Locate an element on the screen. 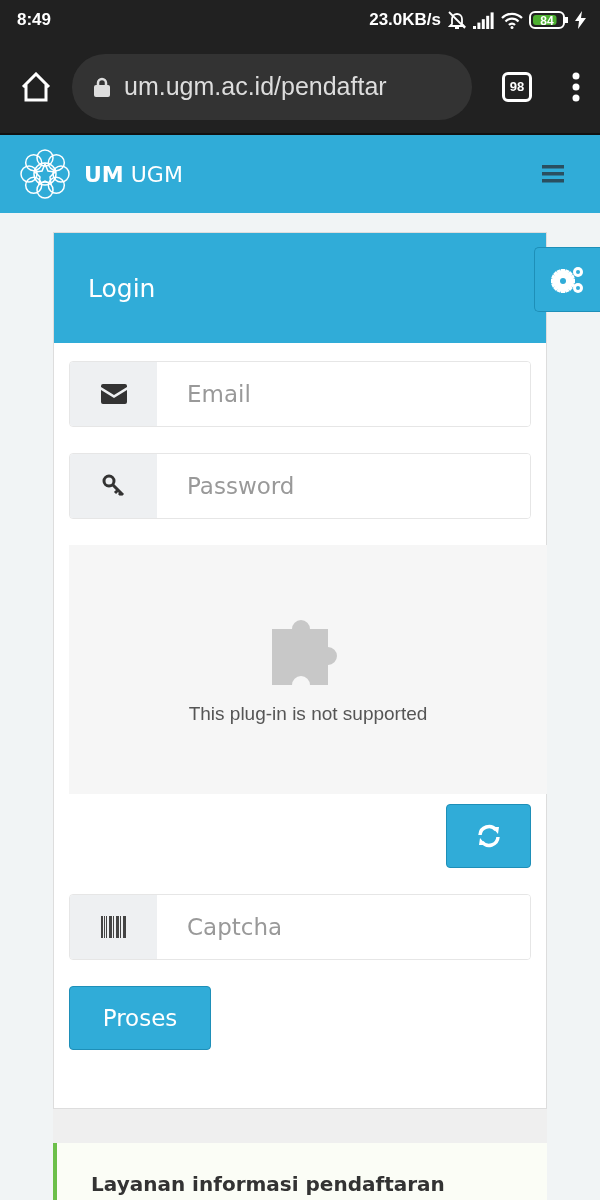 The height and width of the screenshot is (1200, 600). address-bar: um.ugm.ac.id/pendaftar is located at coordinates (272, 86).